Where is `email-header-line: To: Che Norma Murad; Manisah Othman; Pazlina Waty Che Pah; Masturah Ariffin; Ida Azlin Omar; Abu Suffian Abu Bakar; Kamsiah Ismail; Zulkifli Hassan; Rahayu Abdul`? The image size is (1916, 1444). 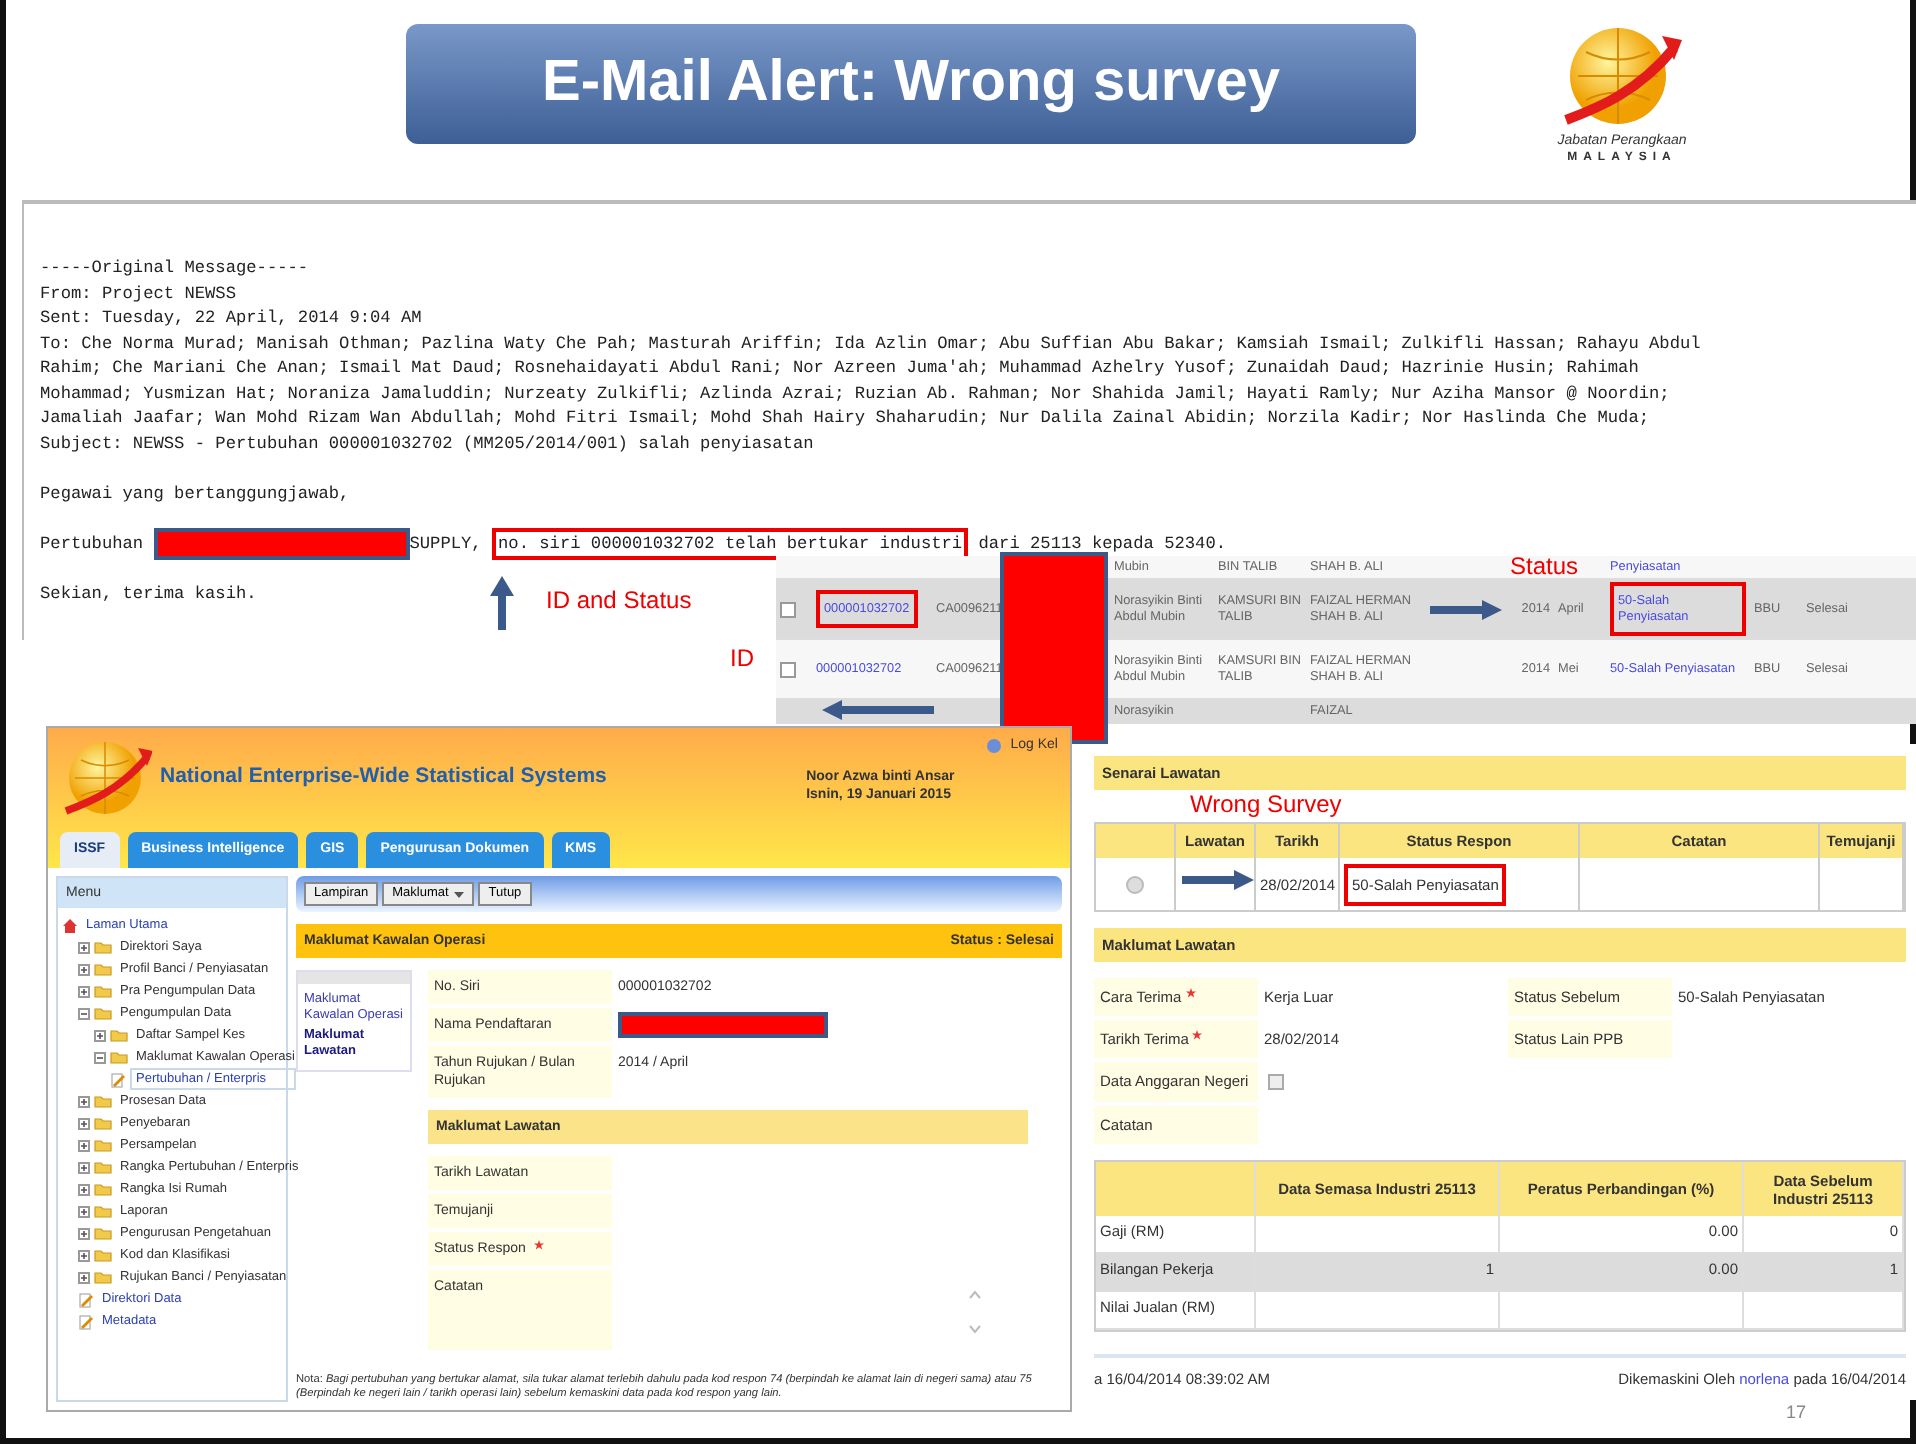 email-header-line: To: Che Norma Murad; Manisah Othman; Pazlina Waty Che Pah; Masturah Ariffin; Ida Azlin Omar; Abu Suffian Abu Bakar; Kamsiah Ismail; Zulkifli Hassan; Rahayu Abdul is located at coordinates (870, 343).